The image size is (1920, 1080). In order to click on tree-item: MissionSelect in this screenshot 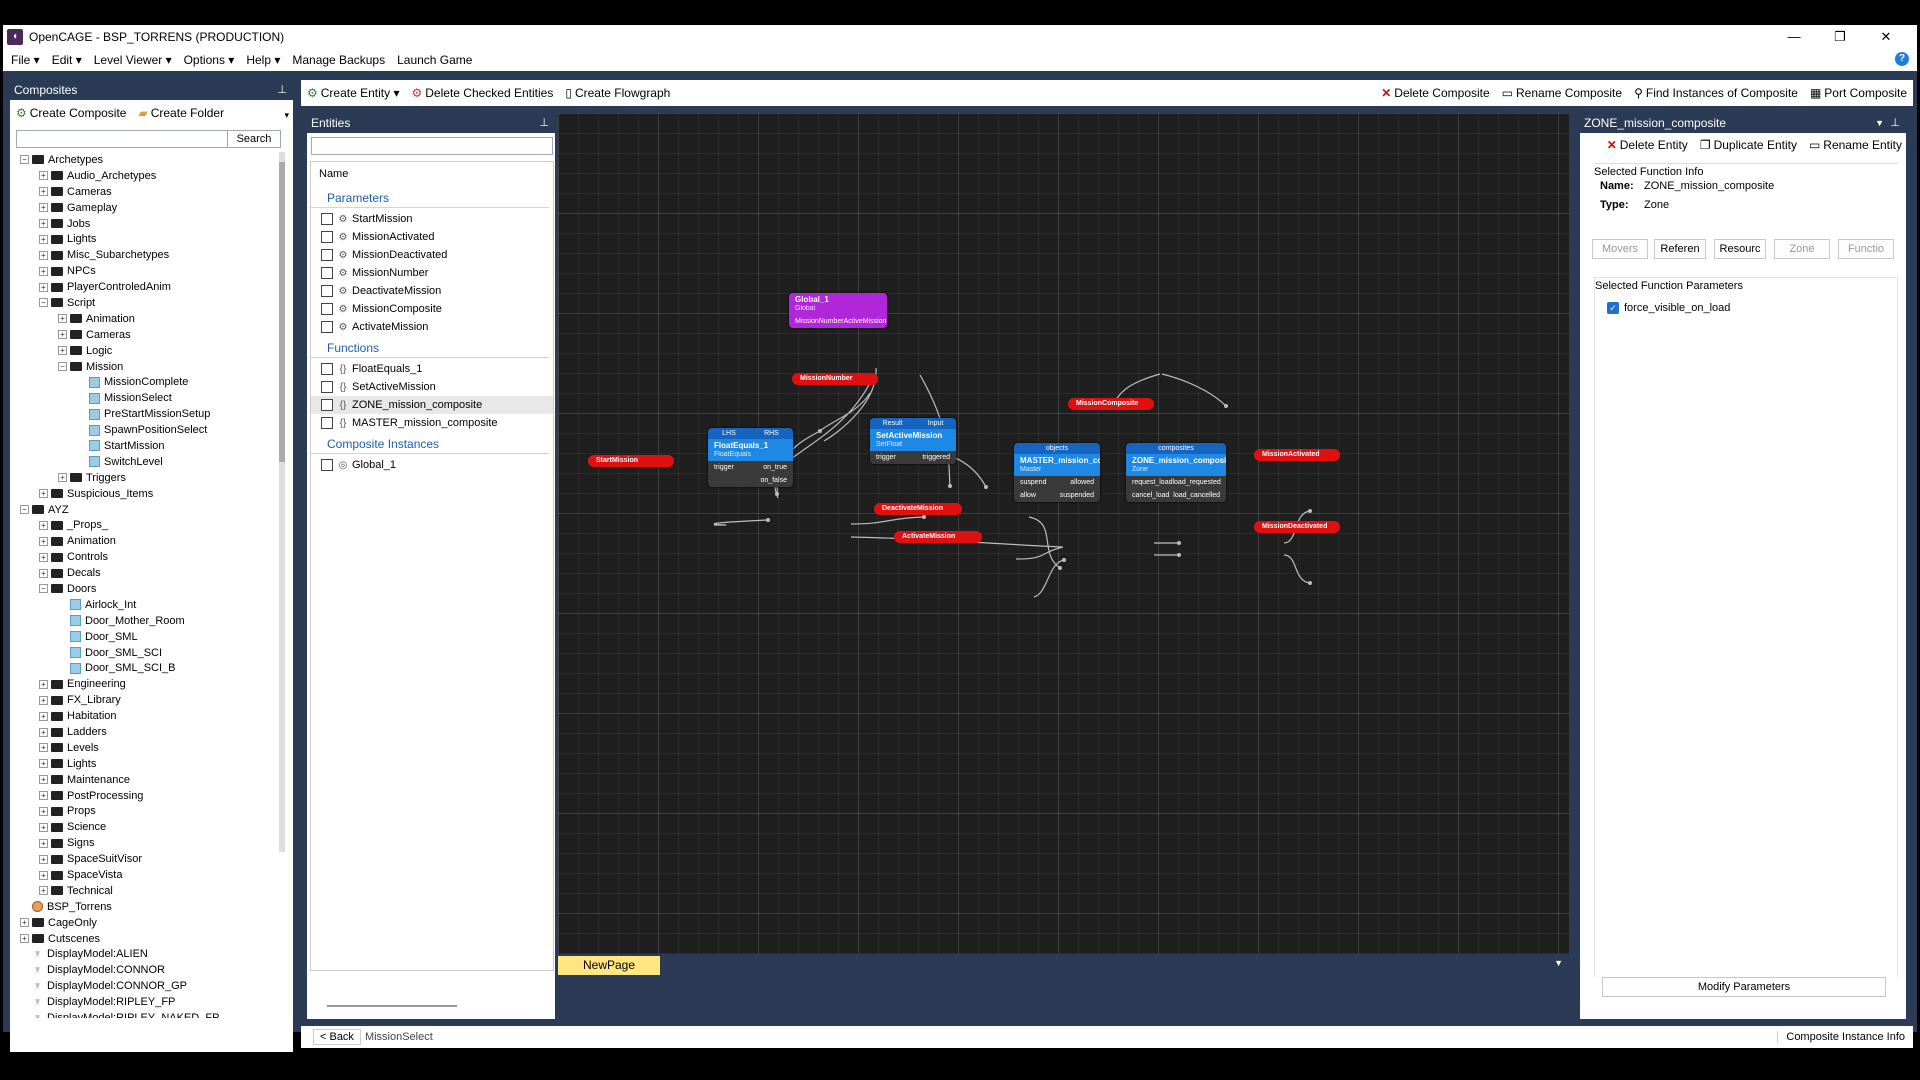, I will do `click(143, 398)`.